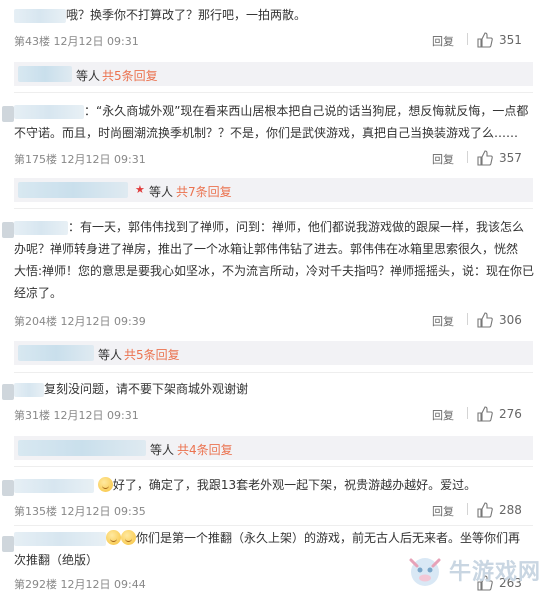  Describe the element at coordinates (510, 320) in the screenshot. I see `like-count: 306` at that location.